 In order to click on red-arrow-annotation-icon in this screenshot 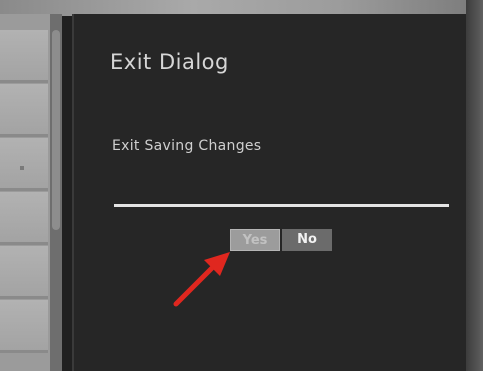, I will do `click(201, 279)`.